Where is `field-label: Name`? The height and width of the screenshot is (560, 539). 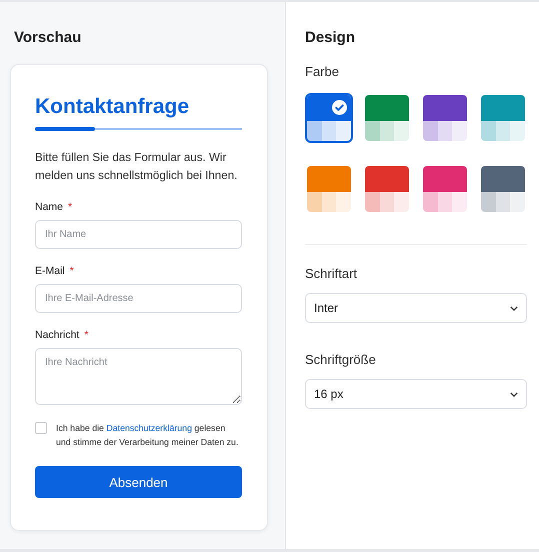 field-label: Name is located at coordinates (49, 207).